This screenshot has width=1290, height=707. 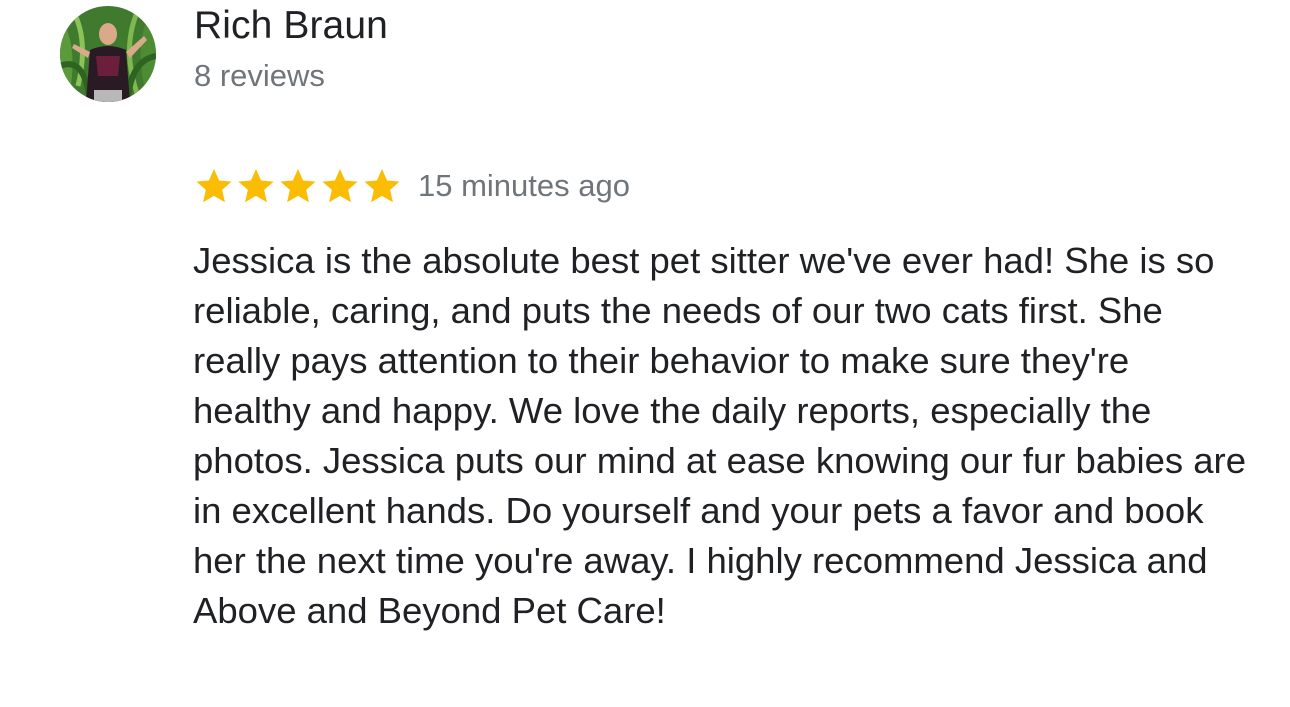 What do you see at coordinates (291, 26) in the screenshot?
I see `reviewer-name: Rich Braun` at bounding box center [291, 26].